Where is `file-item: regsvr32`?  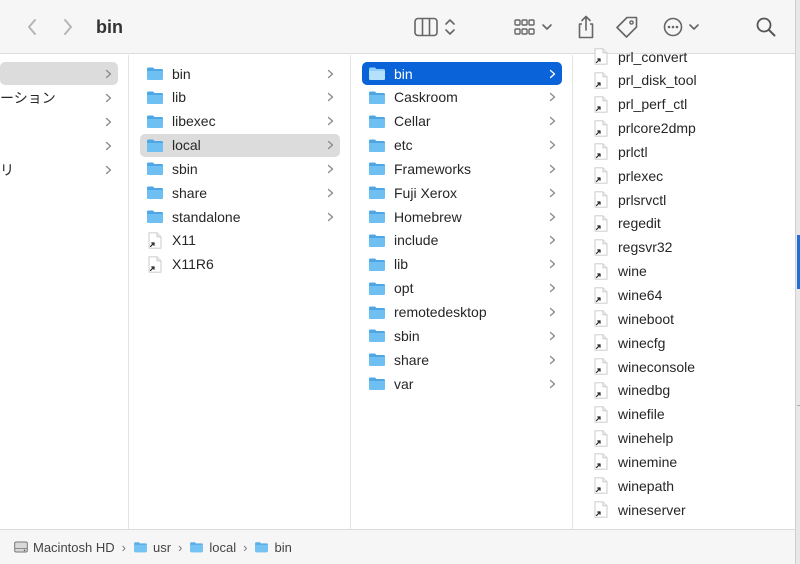
file-item: regsvr32 is located at coordinates (686, 247).